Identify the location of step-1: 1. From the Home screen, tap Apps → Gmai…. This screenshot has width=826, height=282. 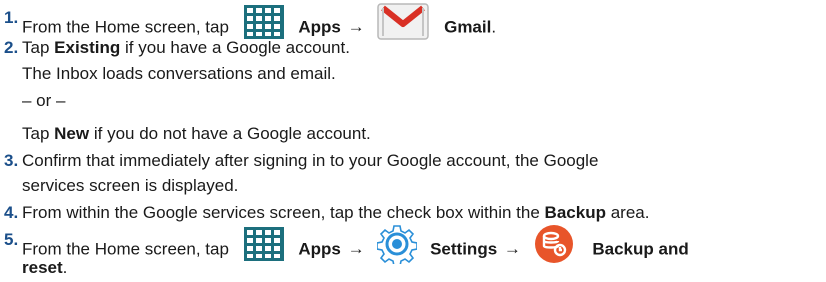
(413, 21).